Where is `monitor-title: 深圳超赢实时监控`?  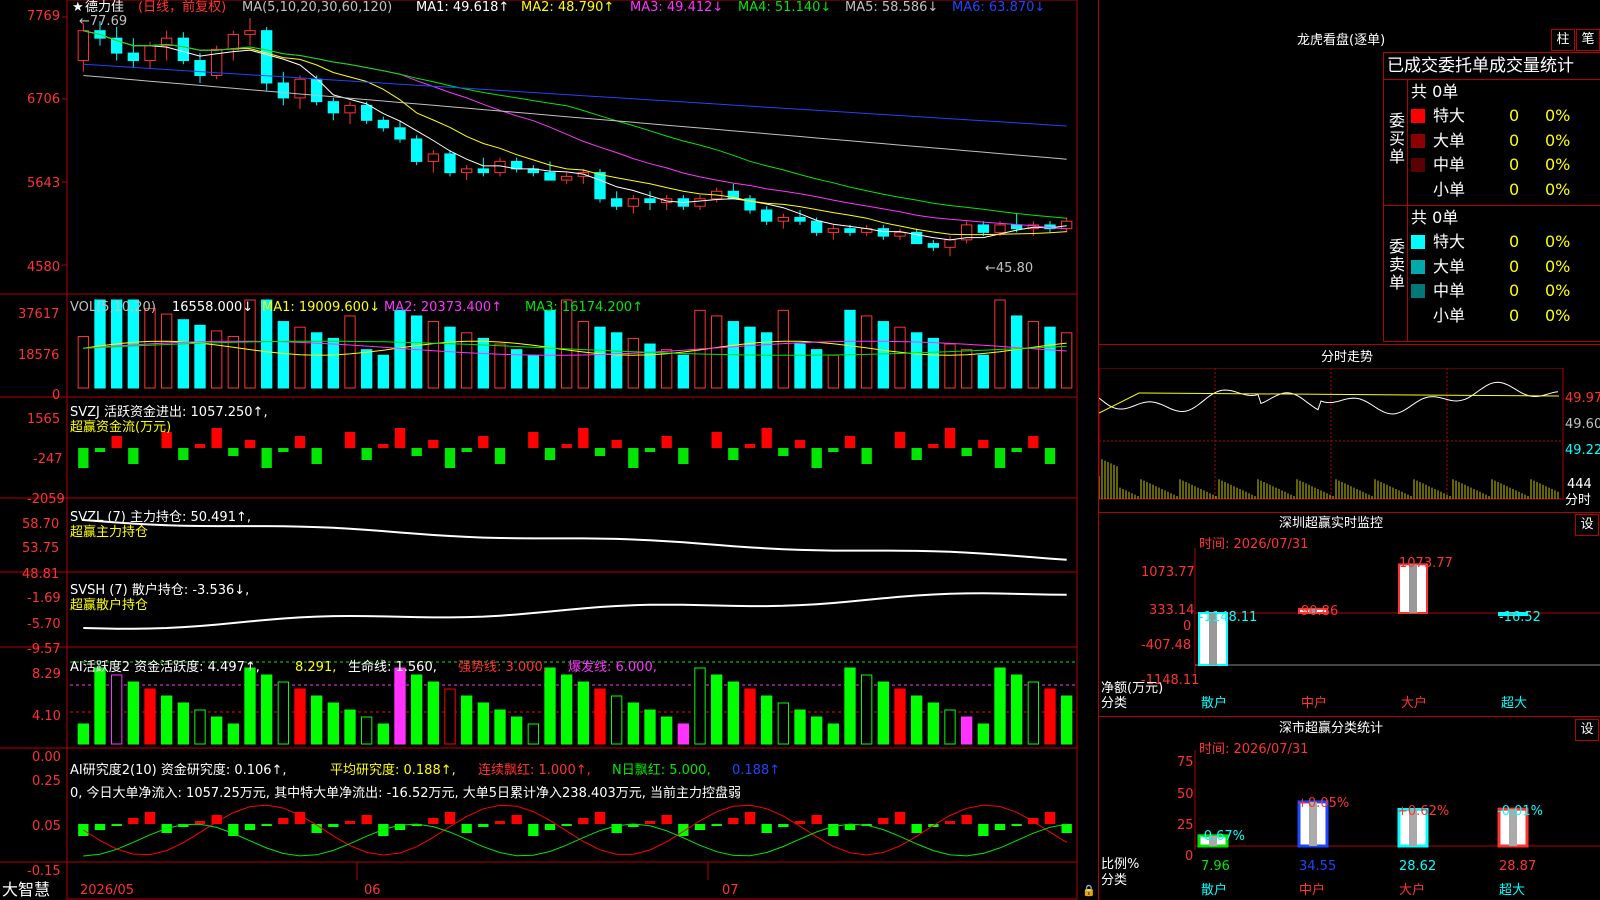 monitor-title: 深圳超赢实时监控 is located at coordinates (1331, 523).